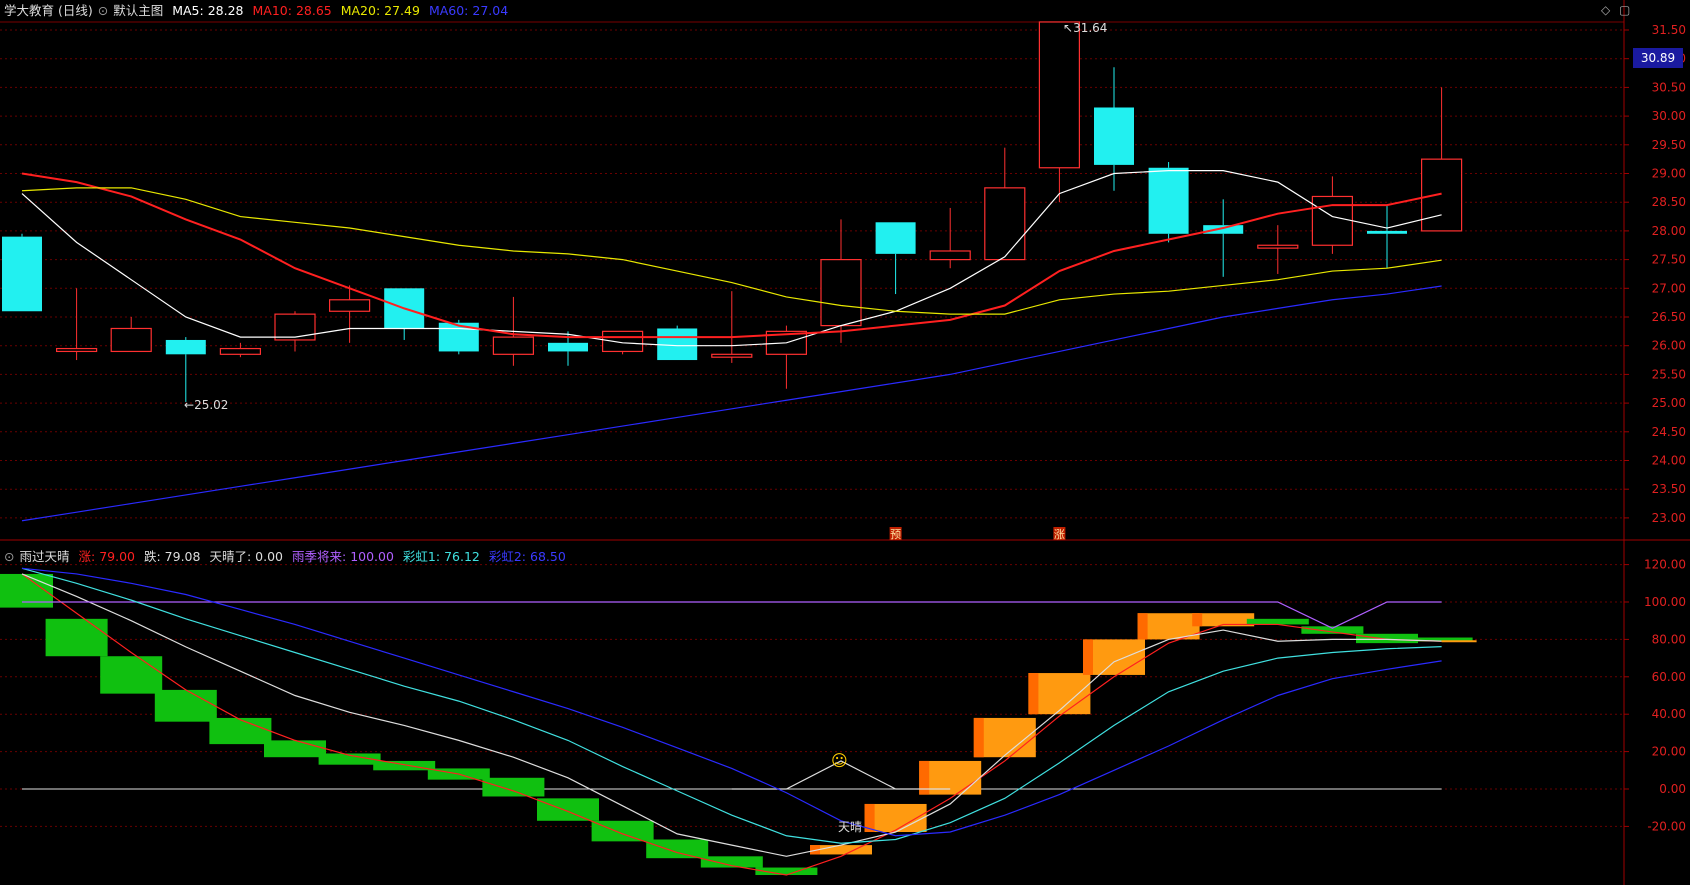  I want to click on die-legend: 跌: 79.08, so click(172, 556).